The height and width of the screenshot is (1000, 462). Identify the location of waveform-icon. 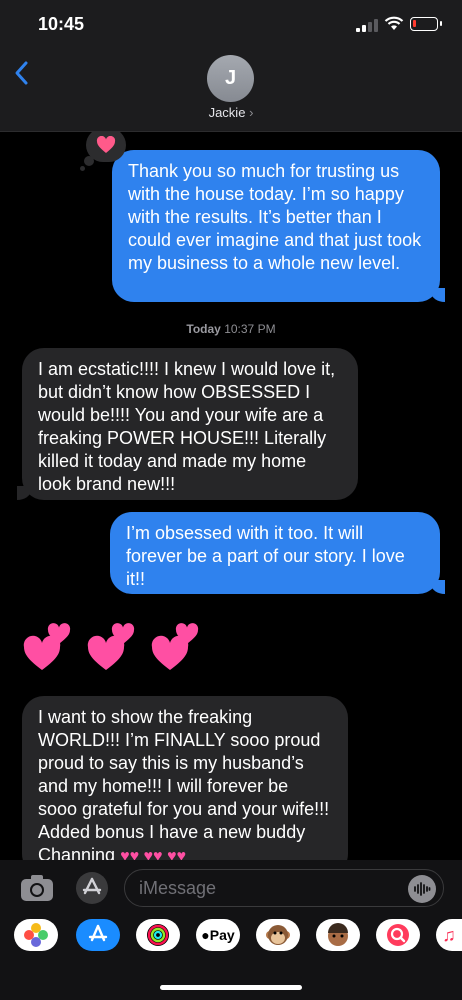
(422, 889).